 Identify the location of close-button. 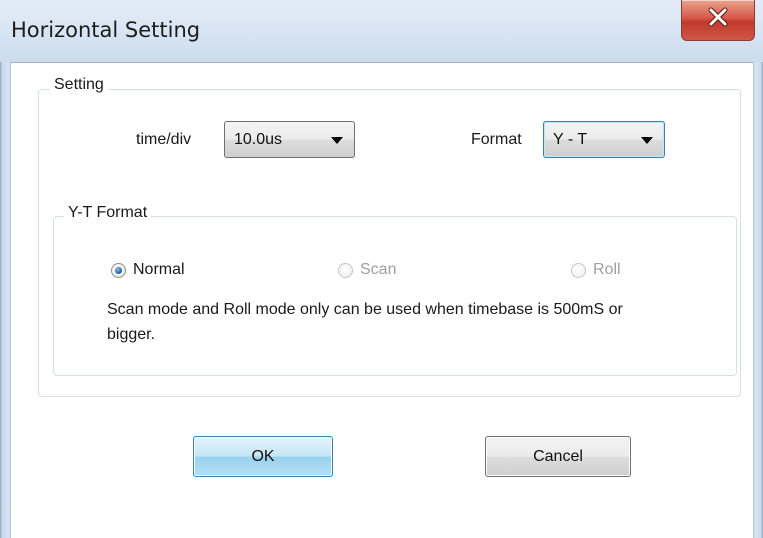
(718, 20).